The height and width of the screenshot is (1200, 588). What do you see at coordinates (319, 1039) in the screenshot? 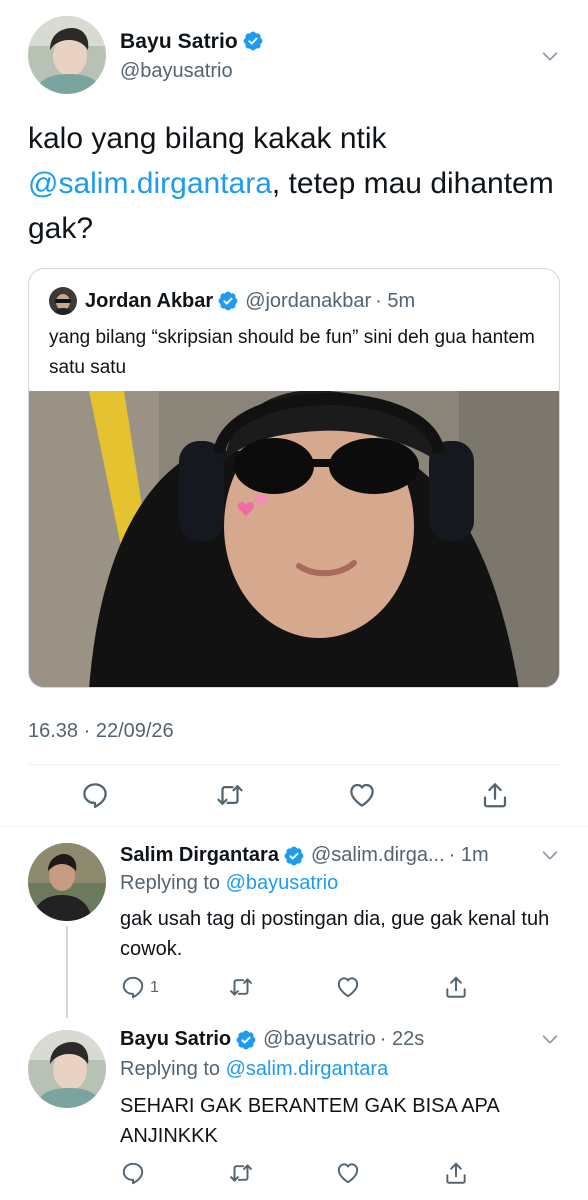
I see `reply-author-handle: @bayusatrio` at bounding box center [319, 1039].